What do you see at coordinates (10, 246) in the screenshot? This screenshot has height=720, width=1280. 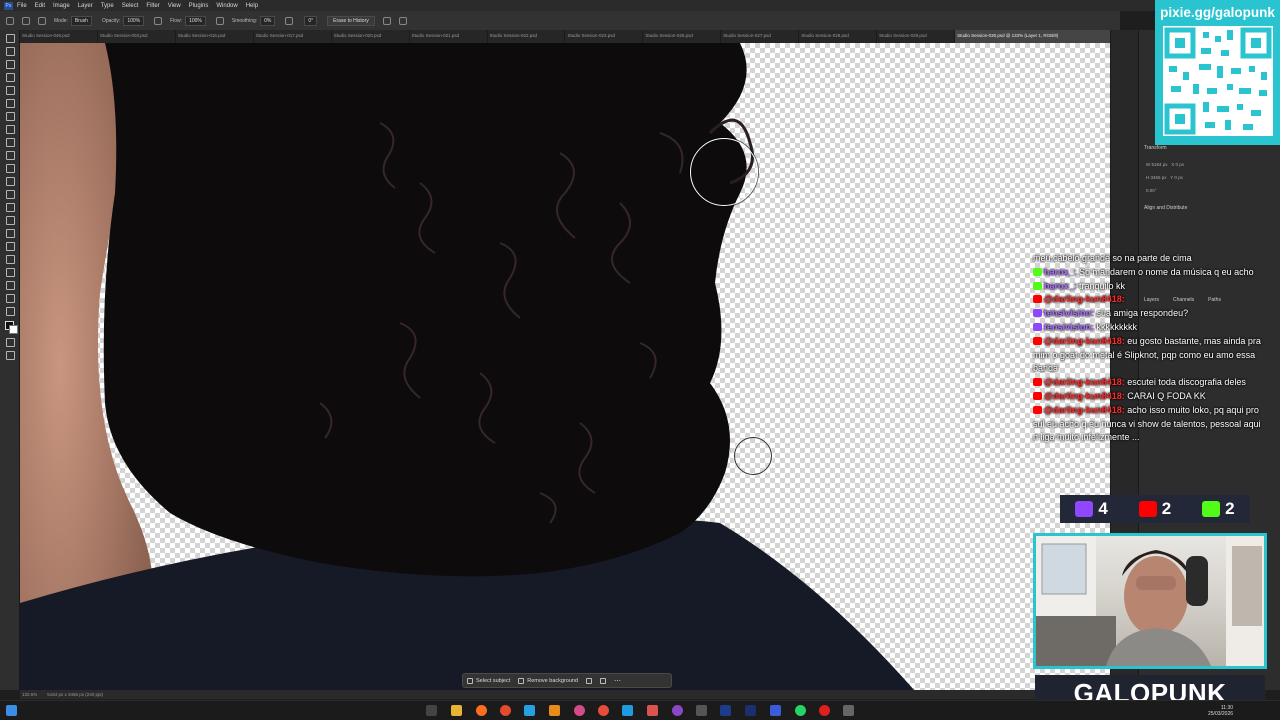 I see `type-tool-icon` at bounding box center [10, 246].